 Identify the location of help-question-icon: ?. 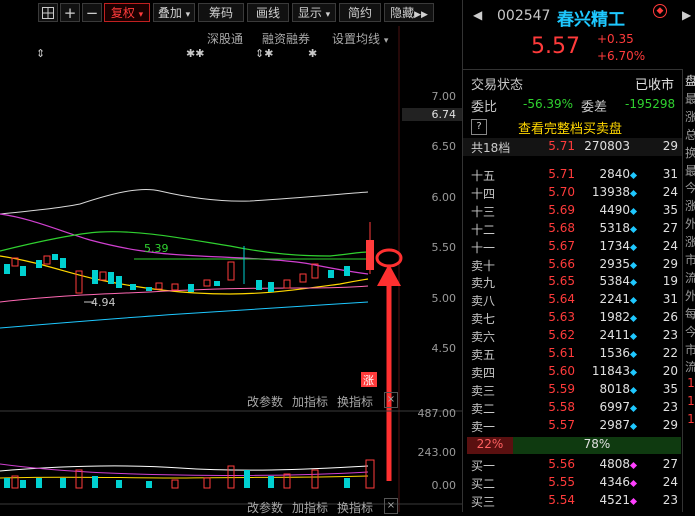
(479, 127).